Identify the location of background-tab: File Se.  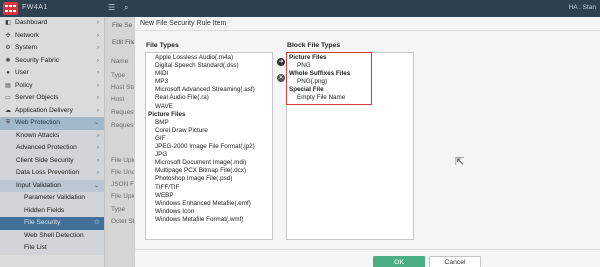
(122, 25).